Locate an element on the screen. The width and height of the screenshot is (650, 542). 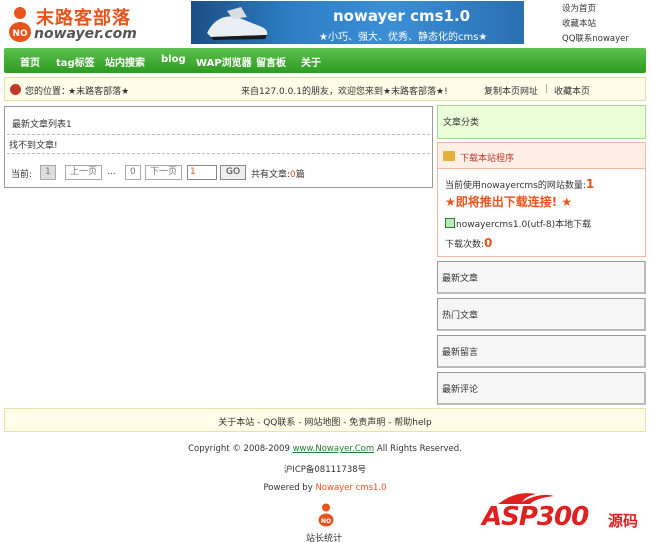
breadcrumb-home-link: ★末路客部落★ is located at coordinates (98, 90).